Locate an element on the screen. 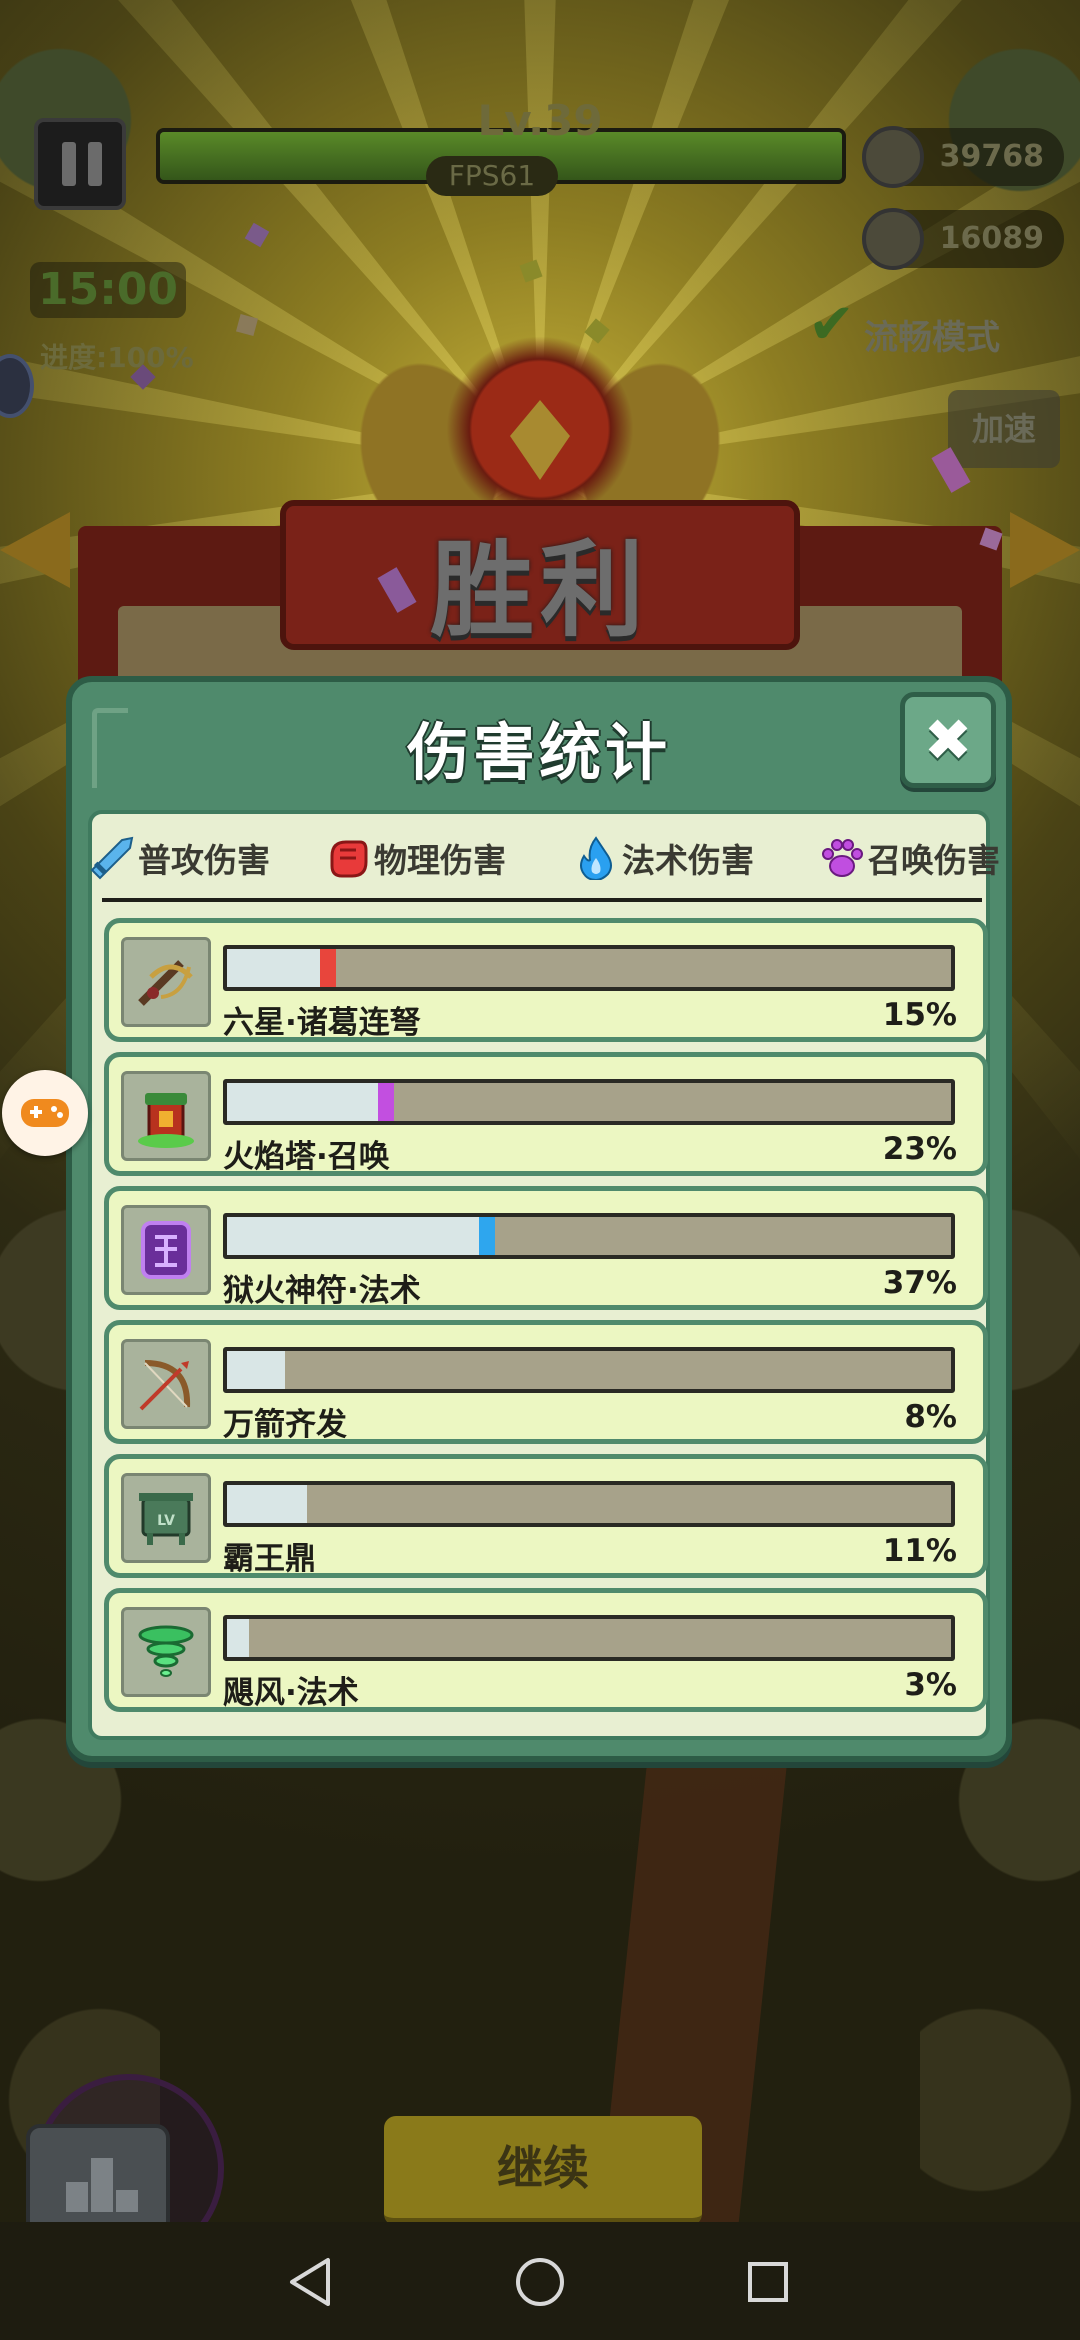 This screenshot has width=1080, height=2340. sword-icon is located at coordinates (112, 858).